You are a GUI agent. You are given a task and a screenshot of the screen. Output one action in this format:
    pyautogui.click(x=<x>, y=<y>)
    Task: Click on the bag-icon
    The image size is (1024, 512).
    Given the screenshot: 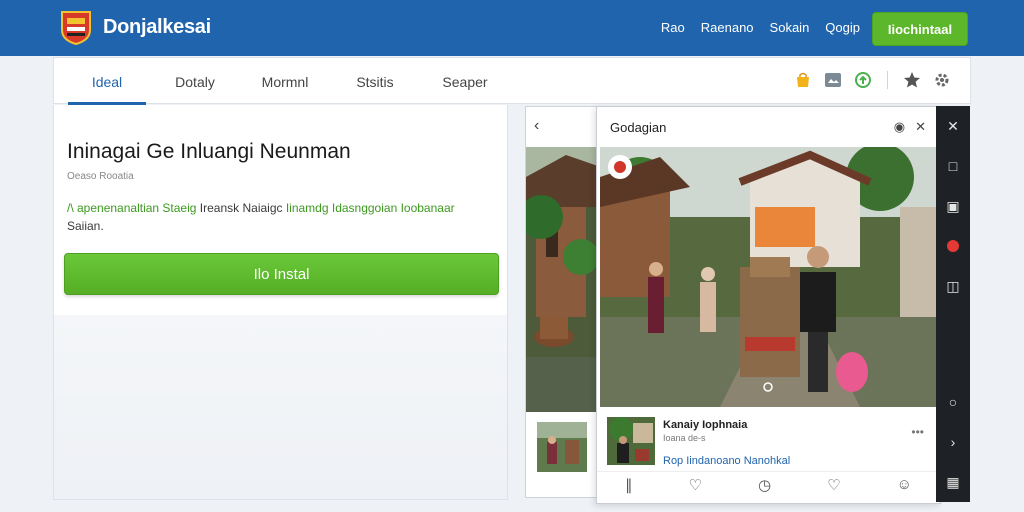 What is the action you would take?
    pyautogui.click(x=803, y=80)
    